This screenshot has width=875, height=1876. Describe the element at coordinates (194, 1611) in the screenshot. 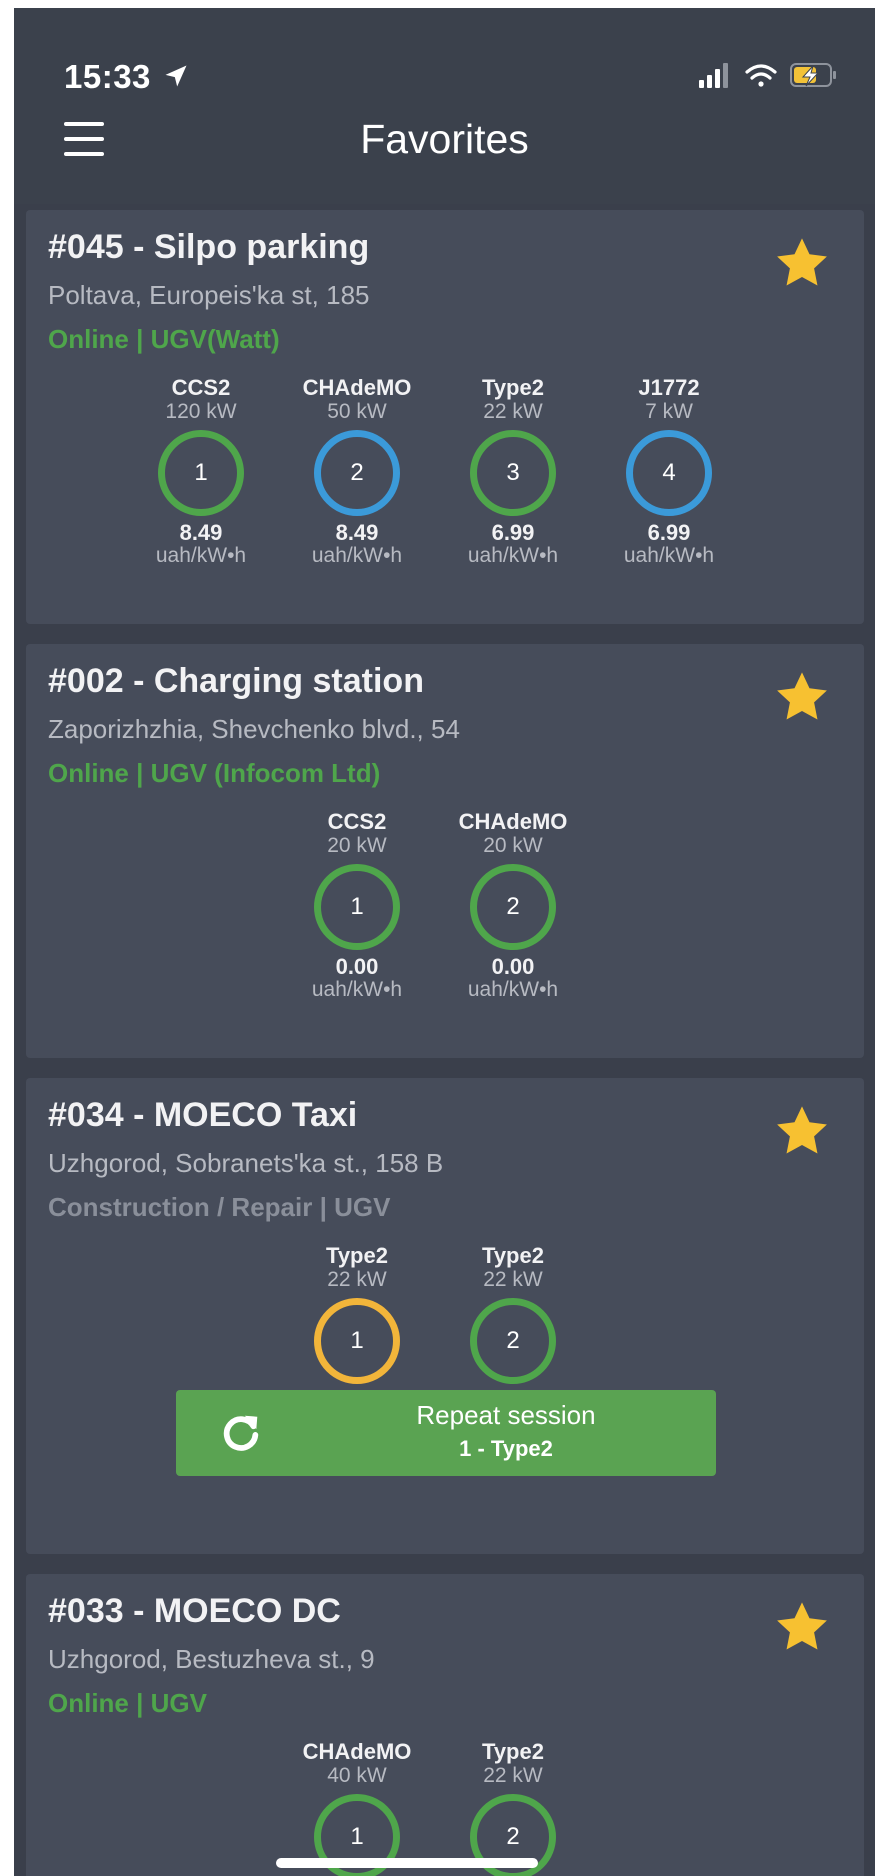

I see `station-title: #033 - MOECO DC` at that location.